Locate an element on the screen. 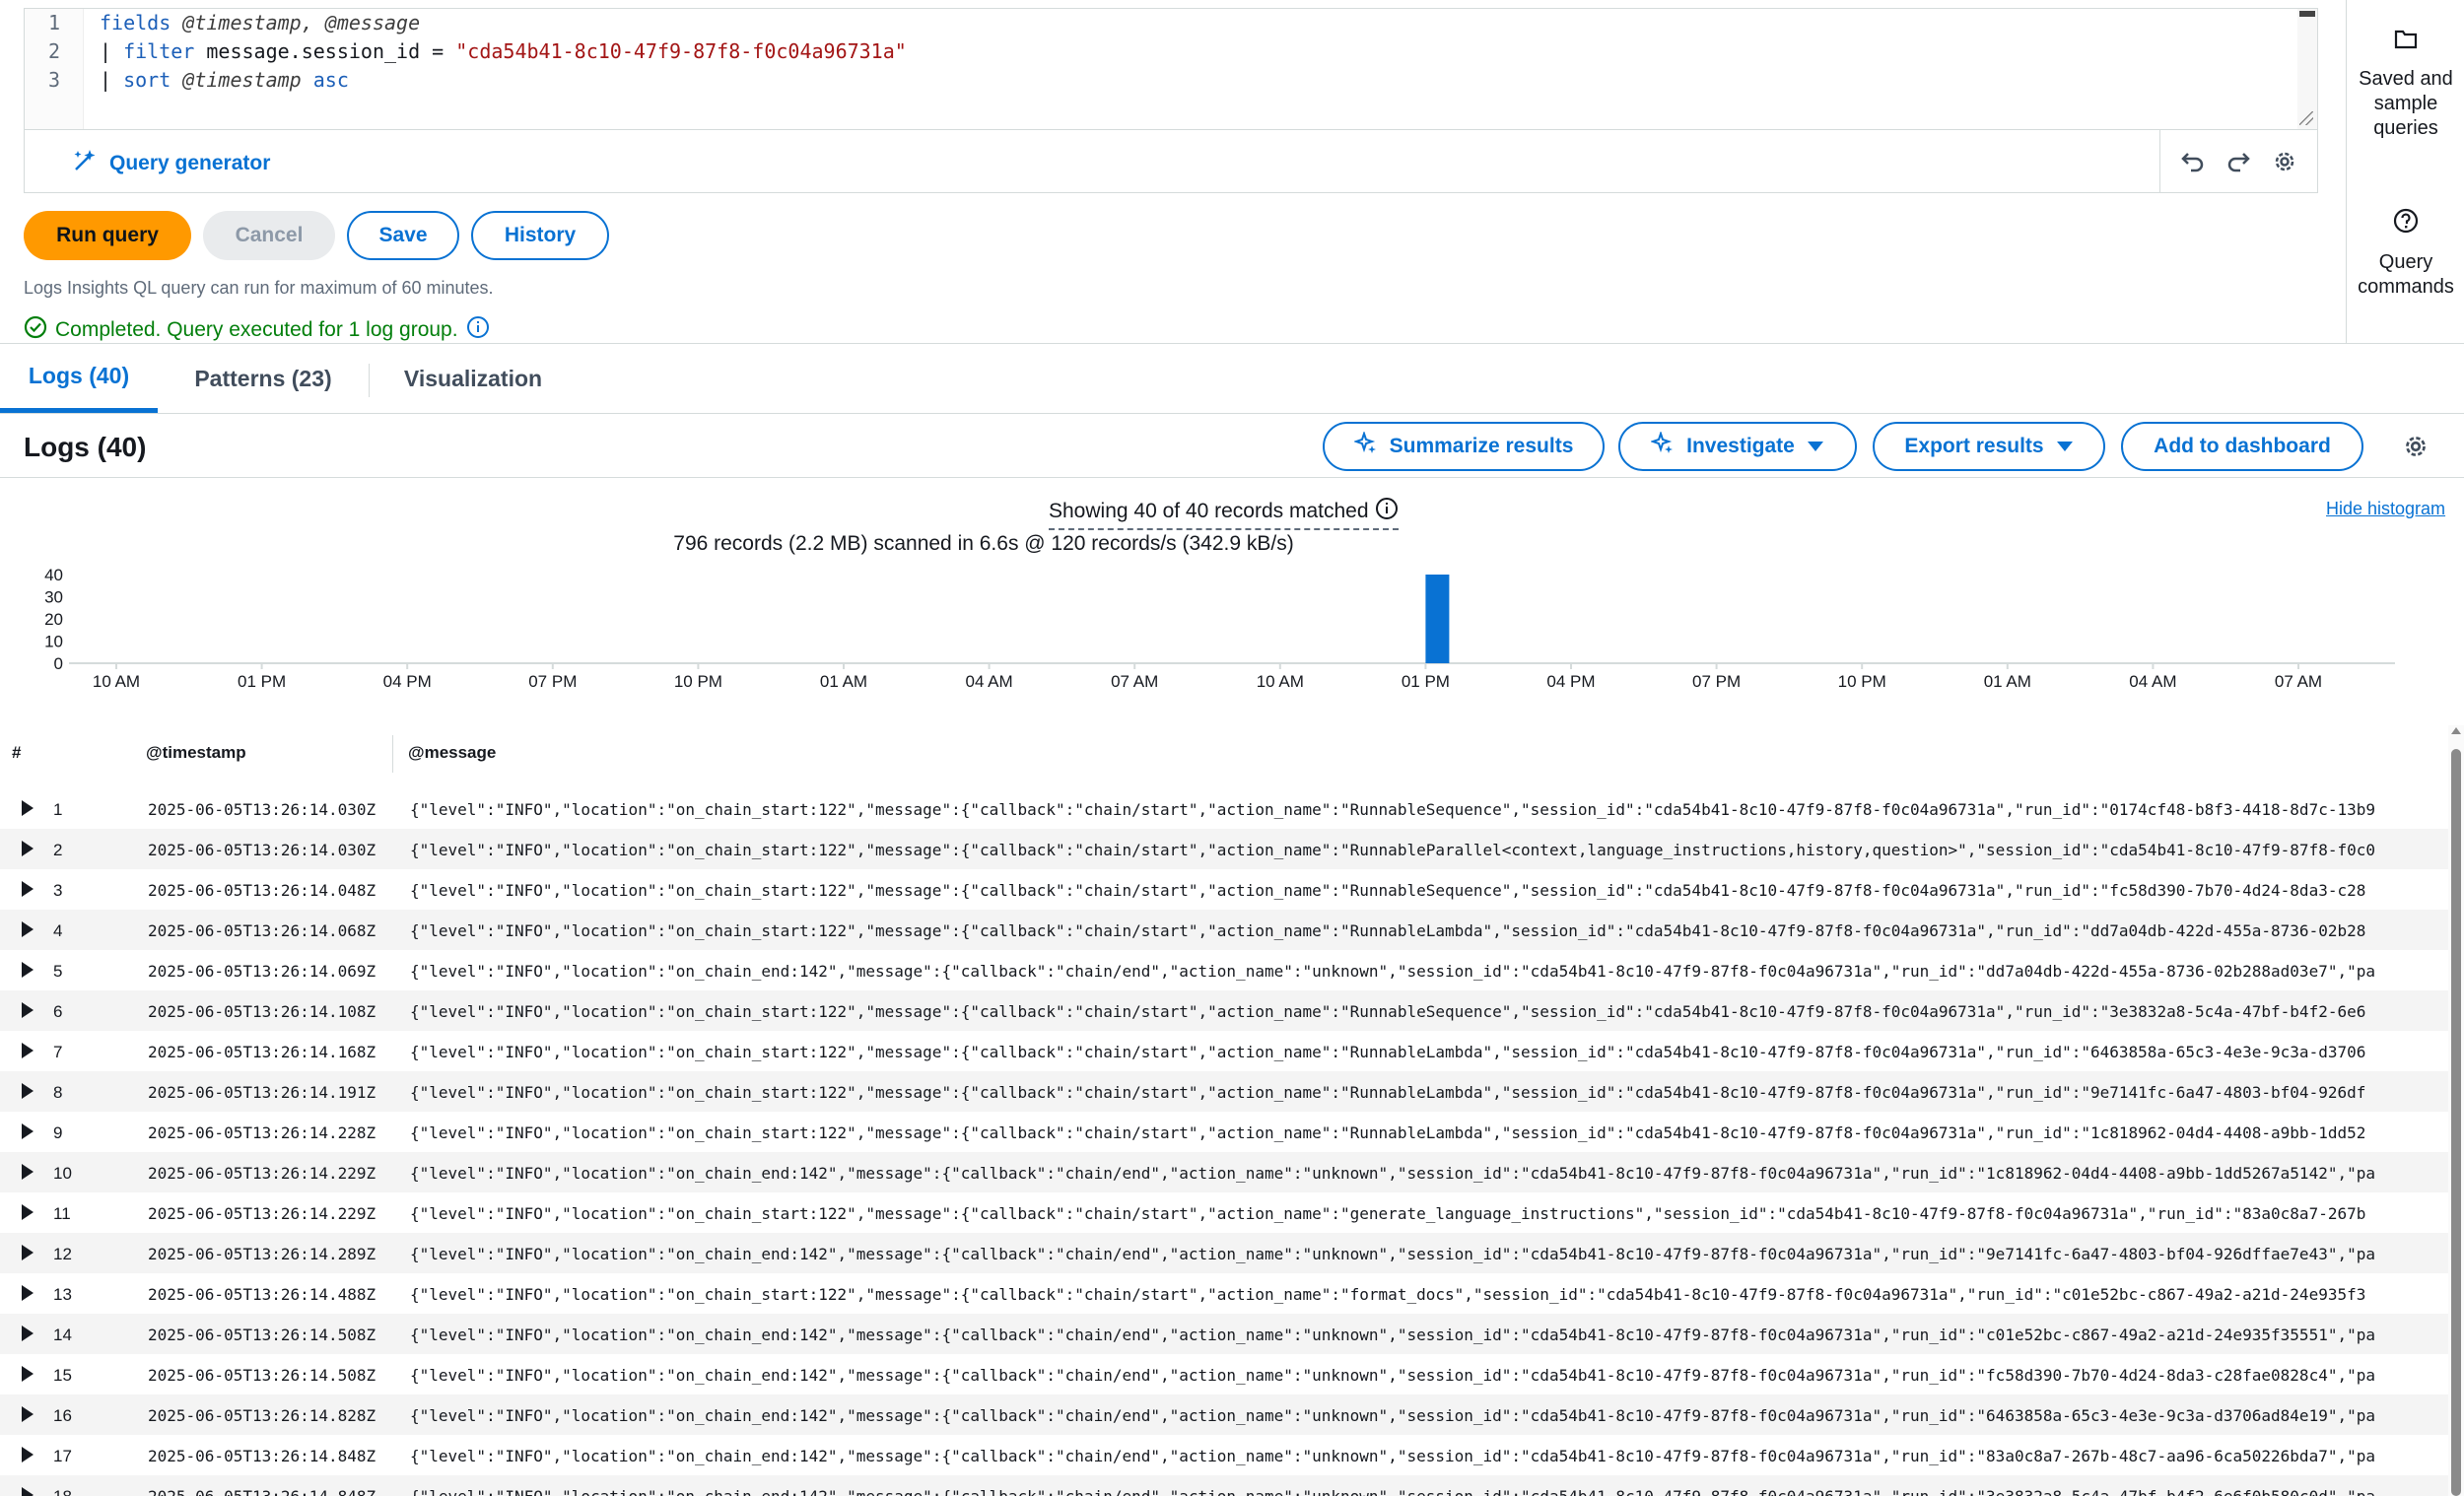 This screenshot has width=2464, height=1496. page-scrollbar is located at coordinates (2456, 1110).